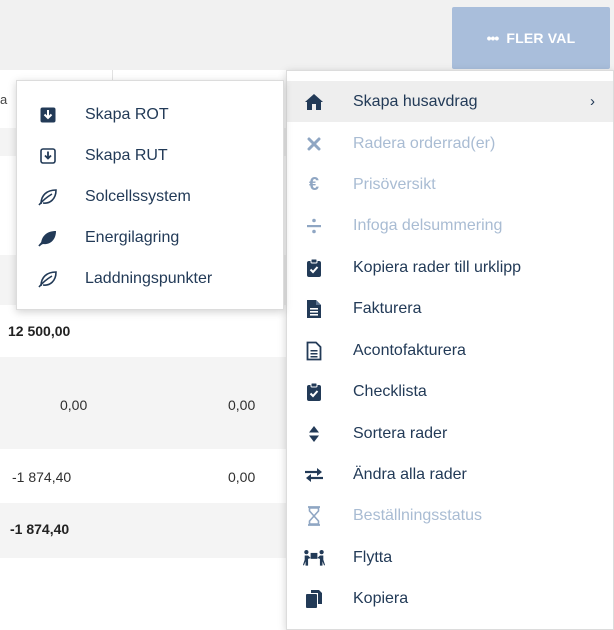 Image resolution: width=614 pixels, height=630 pixels. I want to click on submenu-item-skapa-rot: Skapa ROT, so click(150, 115).